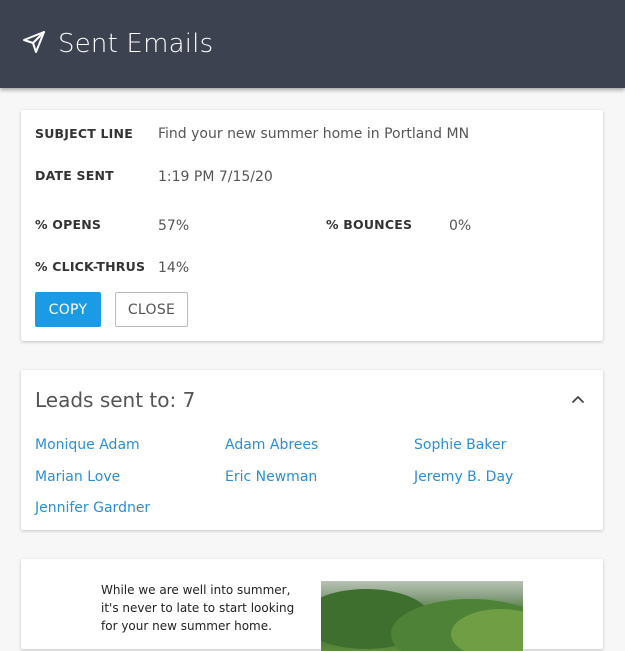 The width and height of the screenshot is (625, 651). I want to click on date-sent-value: 1:19 PM 7/15/20, so click(215, 177).